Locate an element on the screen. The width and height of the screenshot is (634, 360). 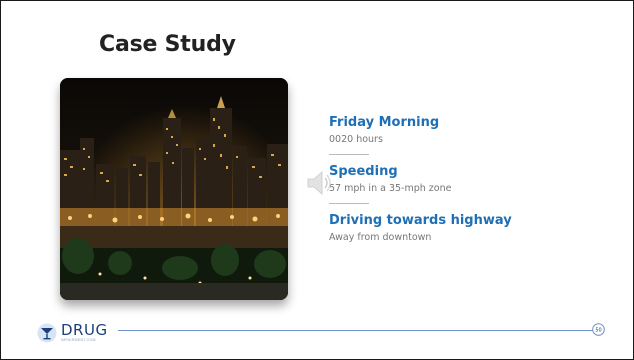
brand-logo: DRUG IMPAIRMENT.COM is located at coordinates (72, 333).